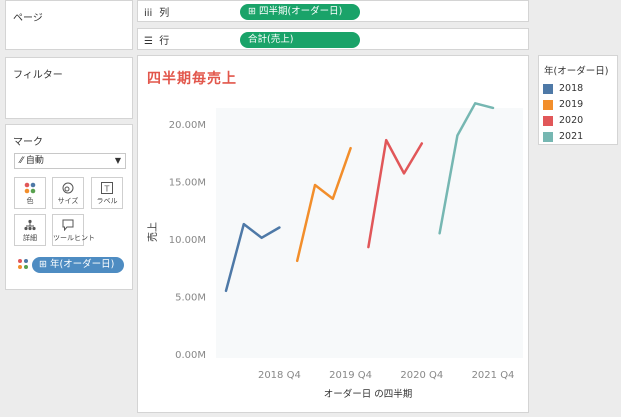 The width and height of the screenshot is (621, 417). I want to click on rows-pill: 合計(売上), so click(300, 40).